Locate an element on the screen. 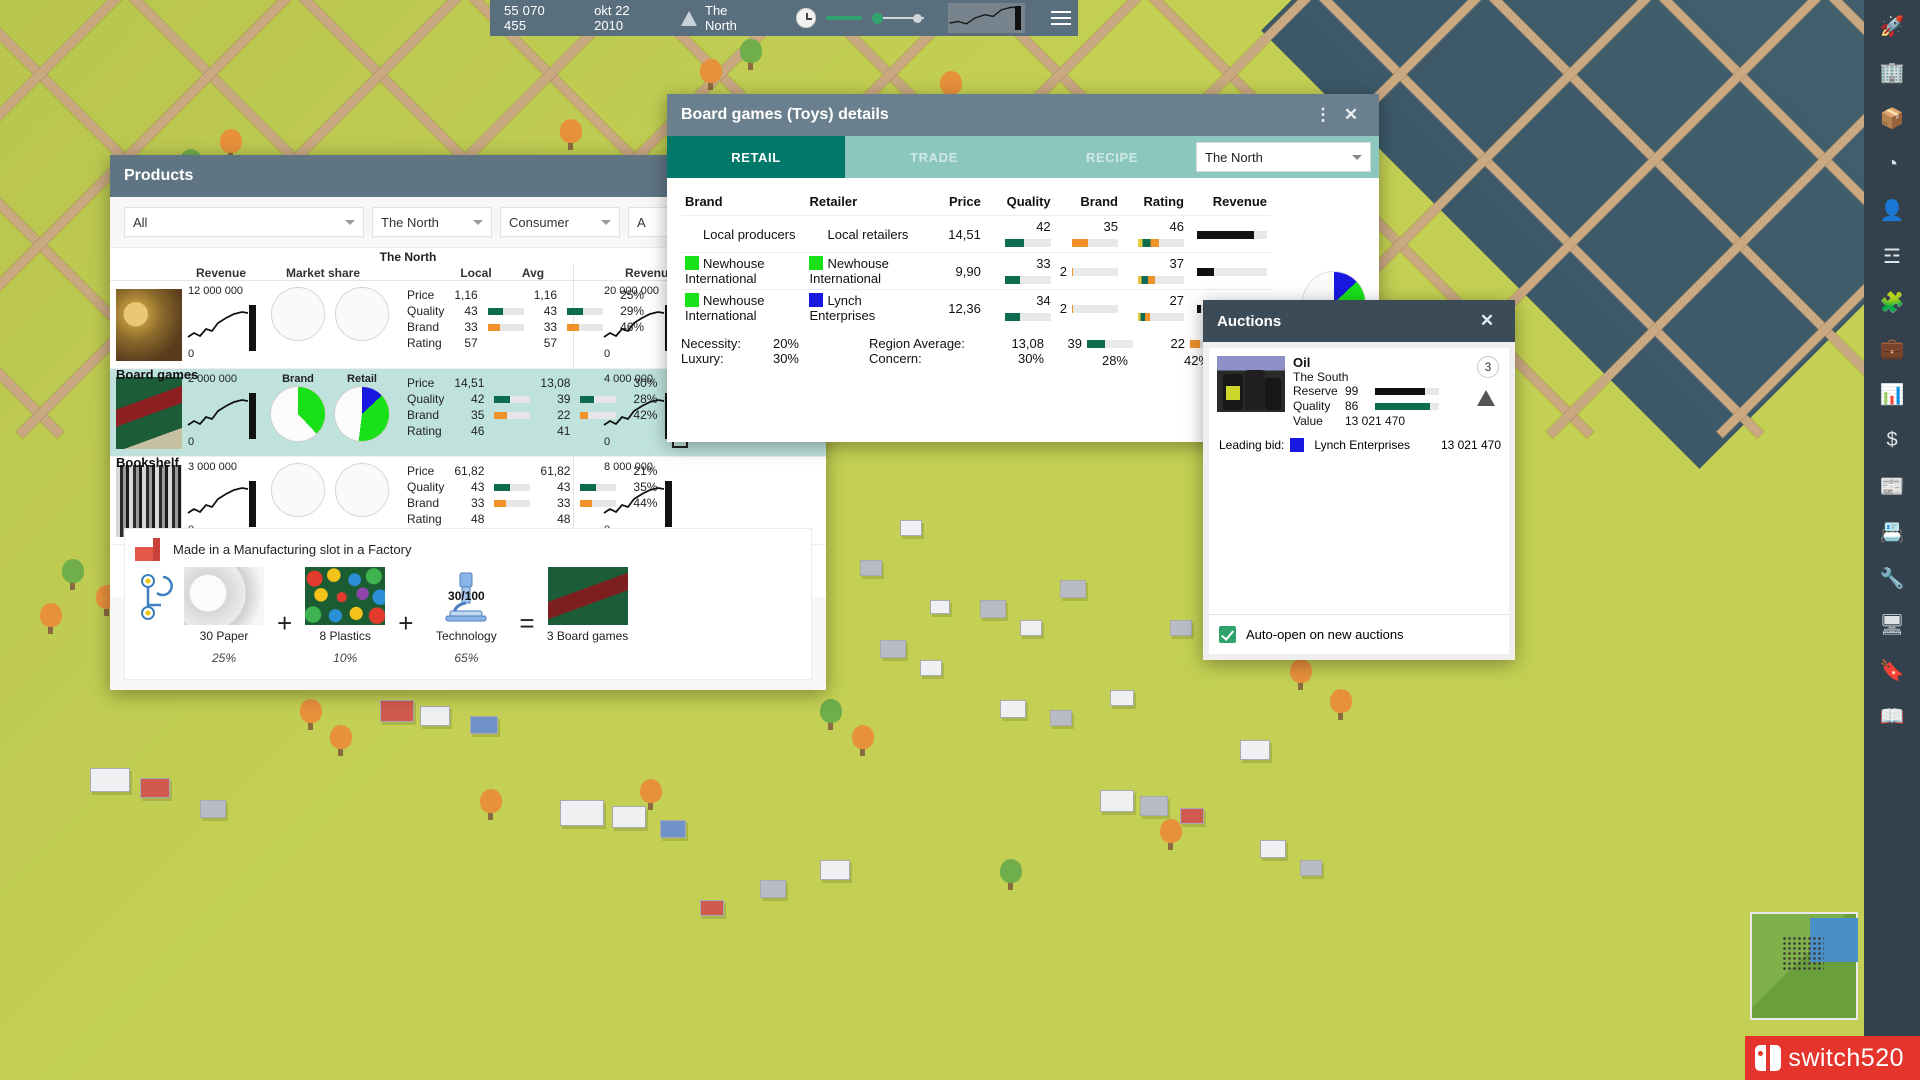  stat-label: Brand is located at coordinates (423, 415).